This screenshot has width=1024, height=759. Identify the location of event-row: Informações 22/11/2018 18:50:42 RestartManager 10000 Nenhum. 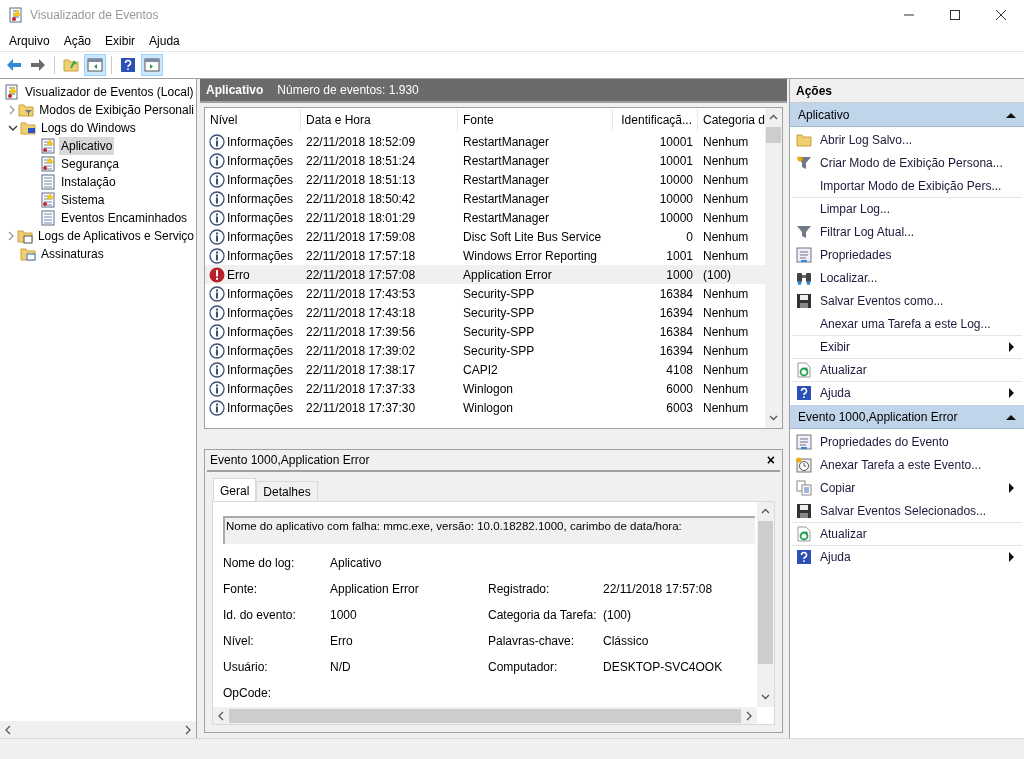
(485, 198).